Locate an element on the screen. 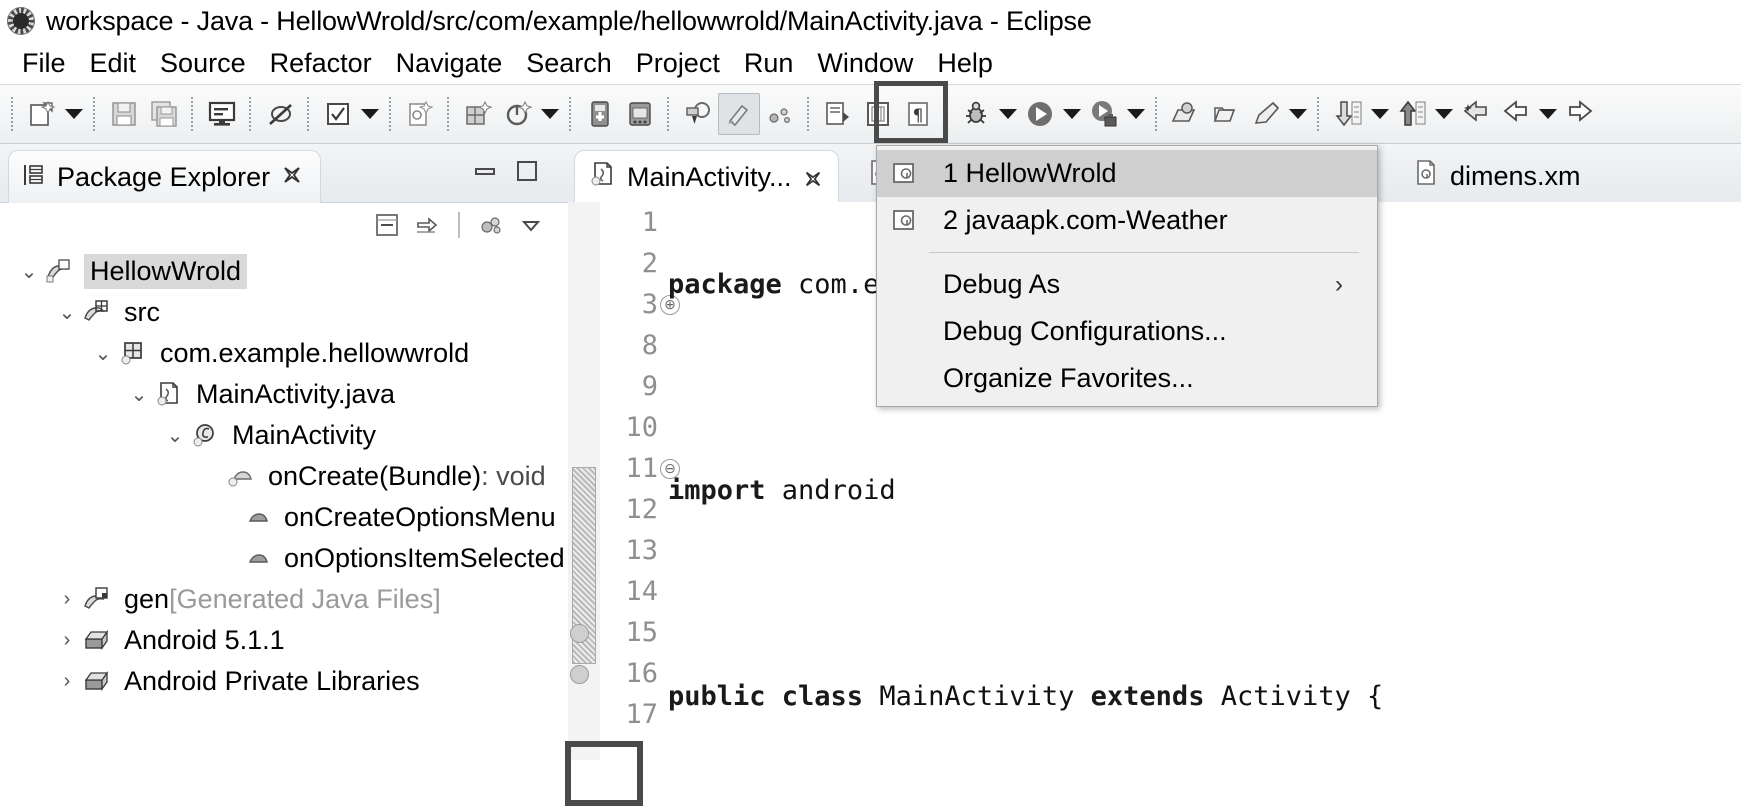  menu-file: File is located at coordinates (44, 63).